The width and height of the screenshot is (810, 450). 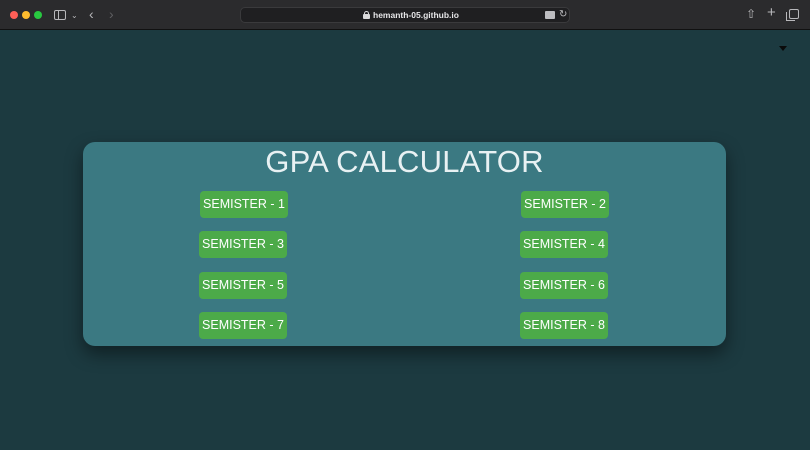 I want to click on page-title: GPA CALCULATOR, so click(x=404, y=161).